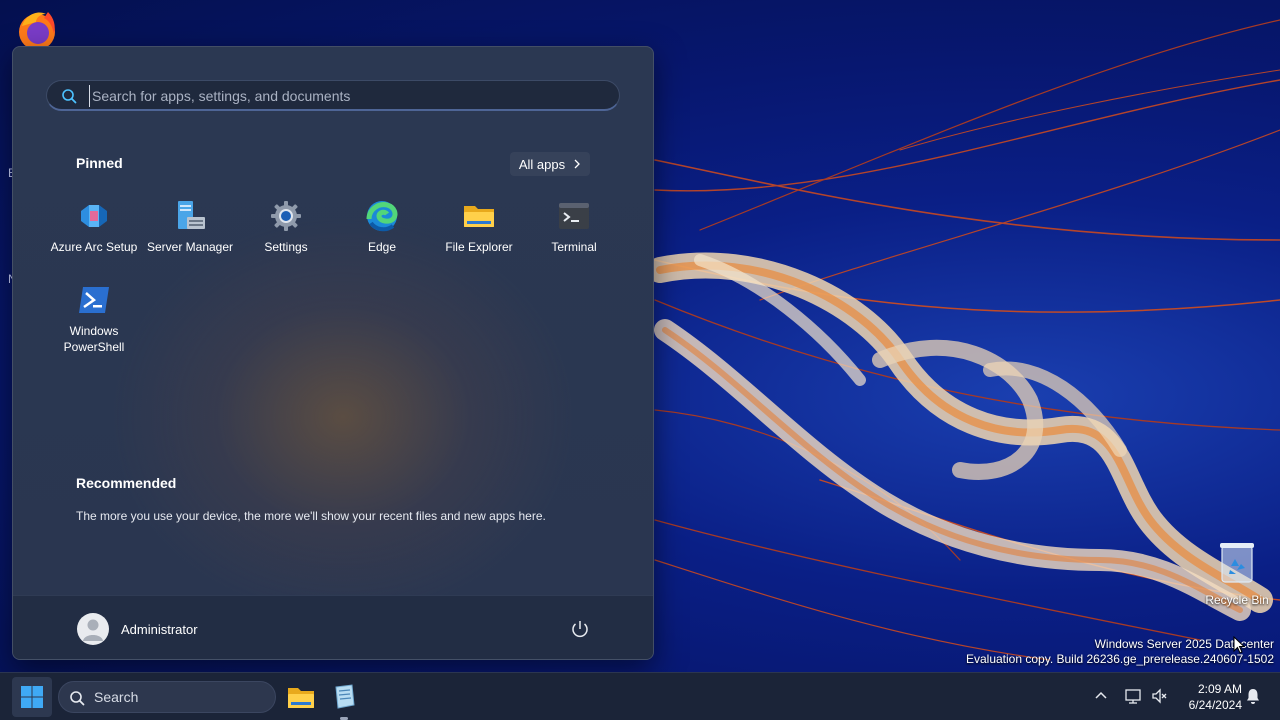 Image resolution: width=1280 pixels, height=720 pixels. I want to click on start-search-input, so click(339, 96).